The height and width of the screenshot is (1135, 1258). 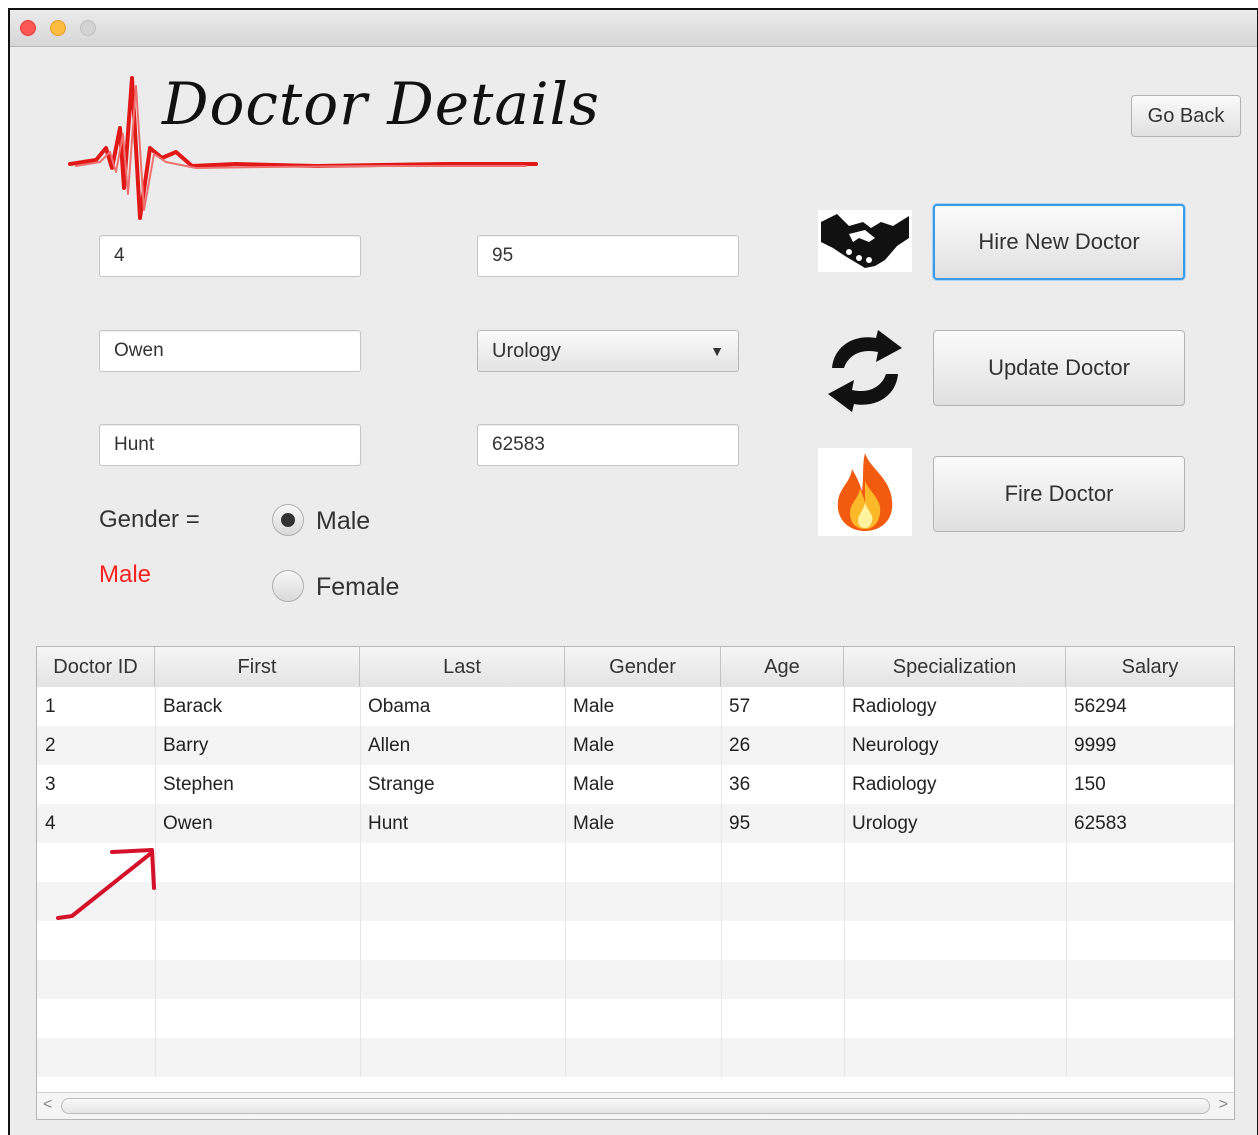 What do you see at coordinates (1095, 745) in the screenshot?
I see `table-cell: 9999` at bounding box center [1095, 745].